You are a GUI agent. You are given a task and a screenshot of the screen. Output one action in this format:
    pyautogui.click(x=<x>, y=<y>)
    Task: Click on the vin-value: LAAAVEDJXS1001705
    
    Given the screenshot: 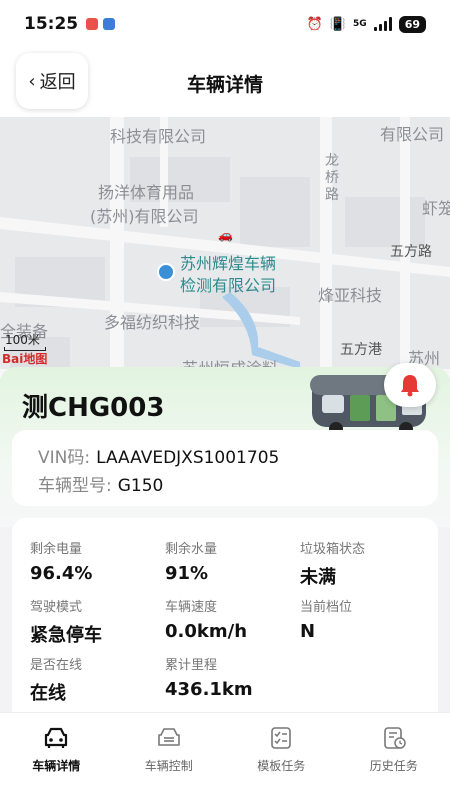 What is the action you would take?
    pyautogui.click(x=188, y=458)
    